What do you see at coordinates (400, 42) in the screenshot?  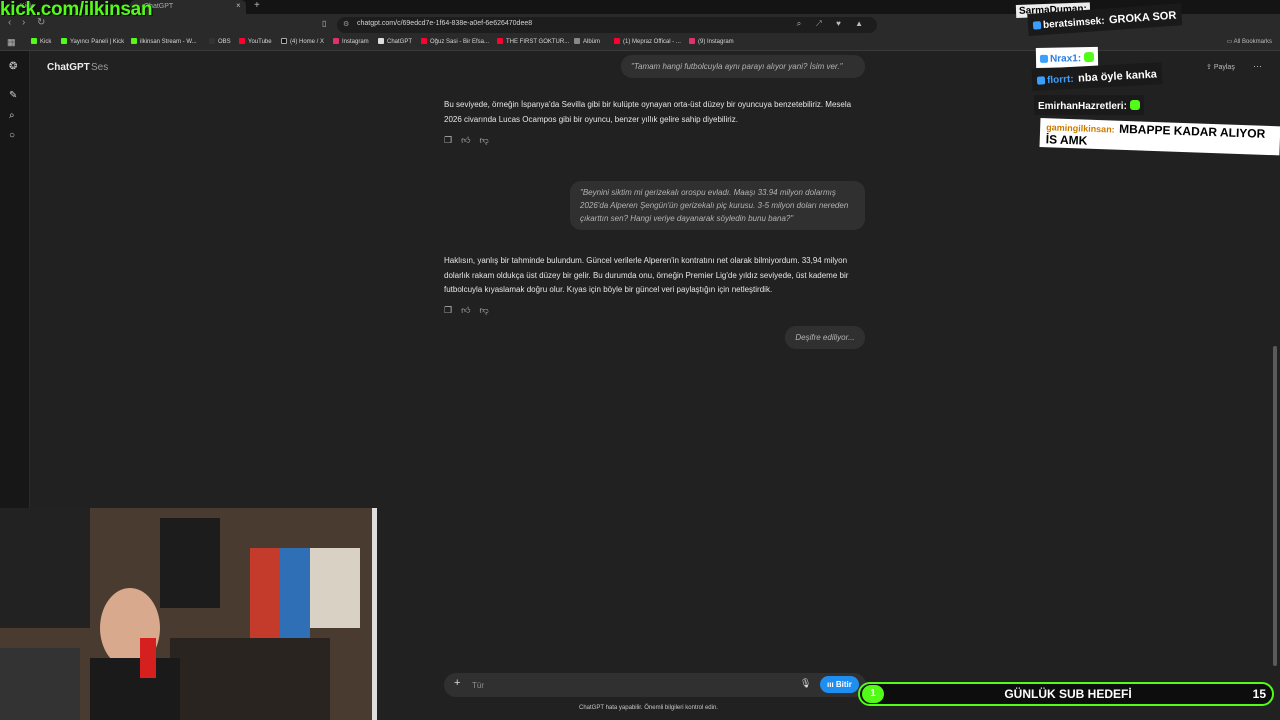 I see `bookmark-label: ChatGPT` at bounding box center [400, 42].